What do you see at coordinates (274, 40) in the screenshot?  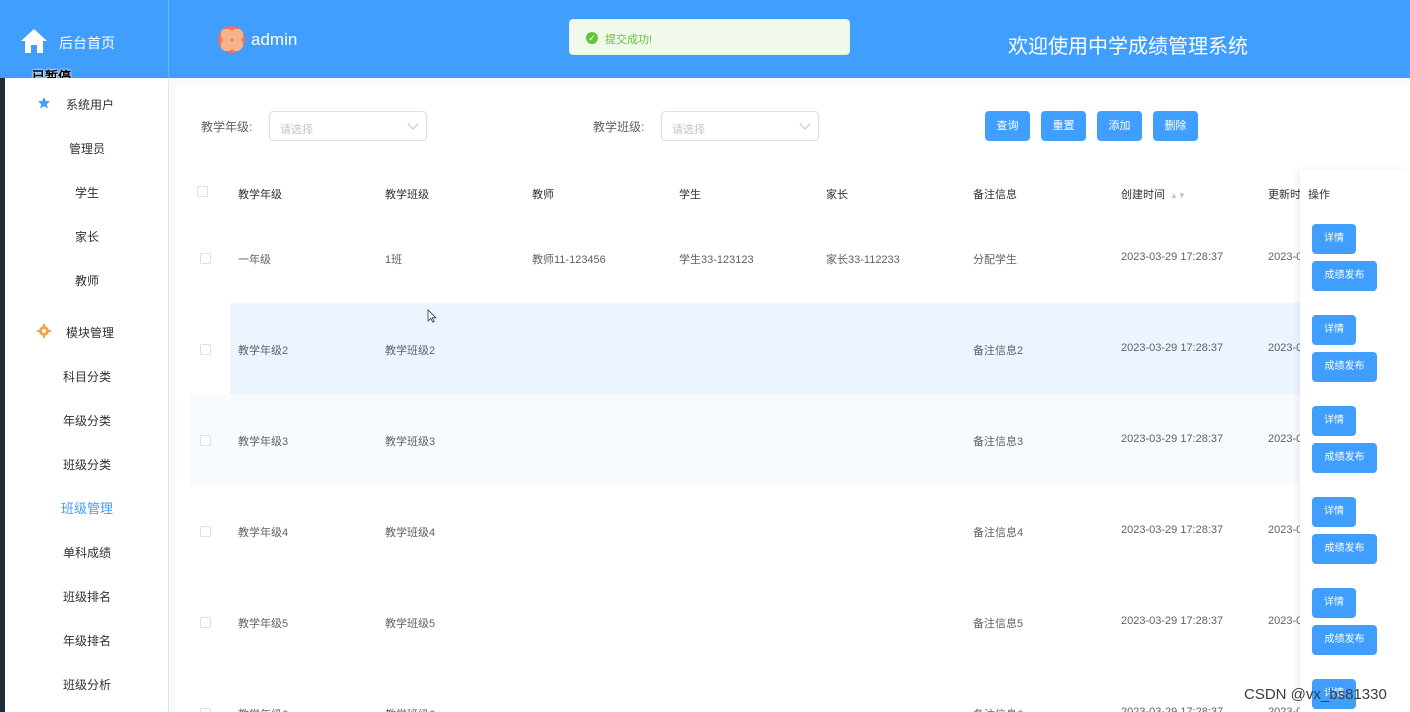 I see `username: admin` at bounding box center [274, 40].